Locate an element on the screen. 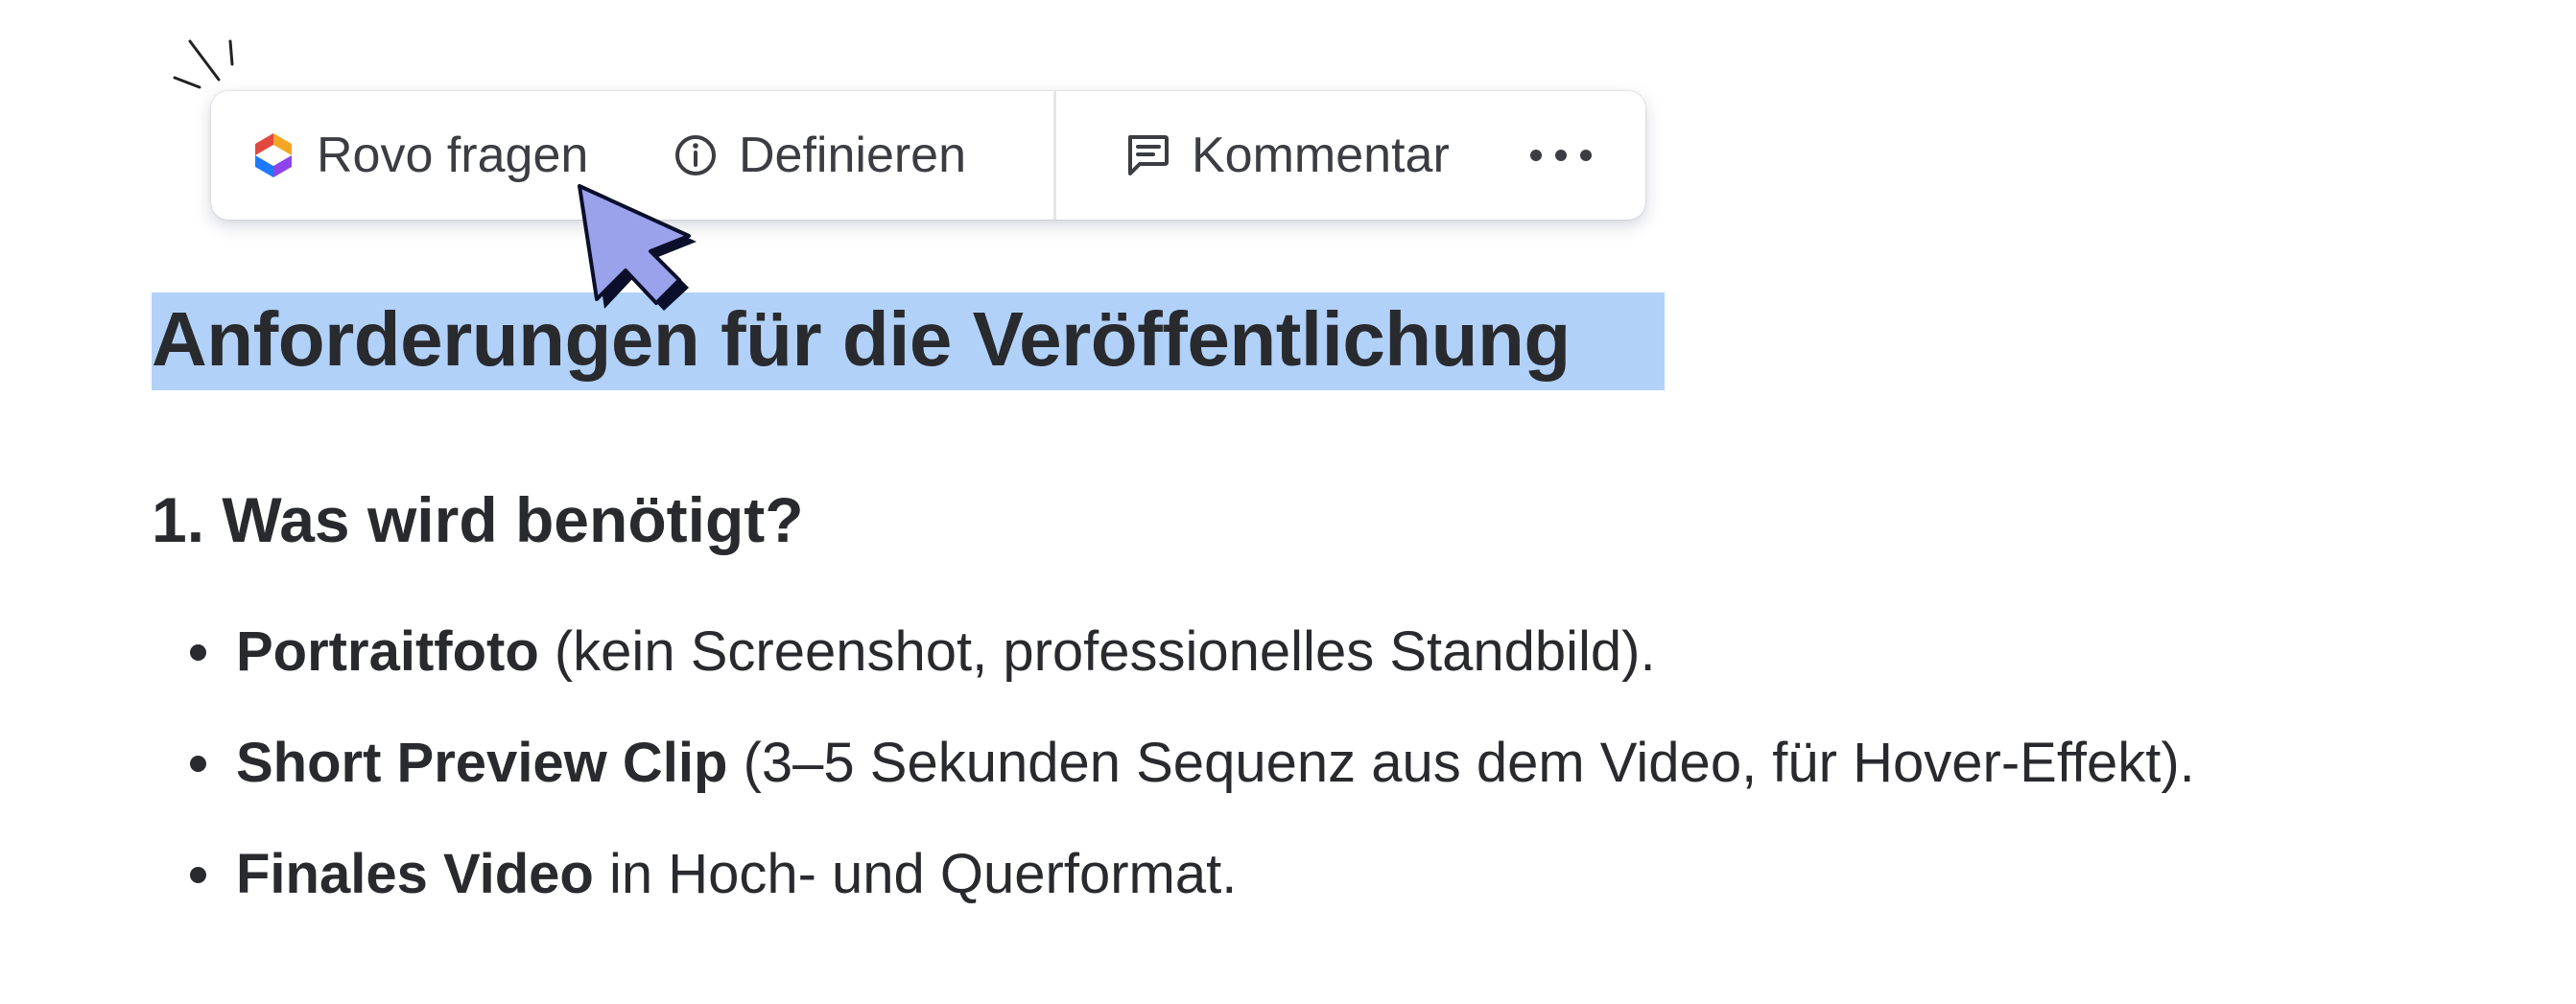 Image resolution: width=2576 pixels, height=1004 pixels. info-icon is located at coordinates (696, 155).